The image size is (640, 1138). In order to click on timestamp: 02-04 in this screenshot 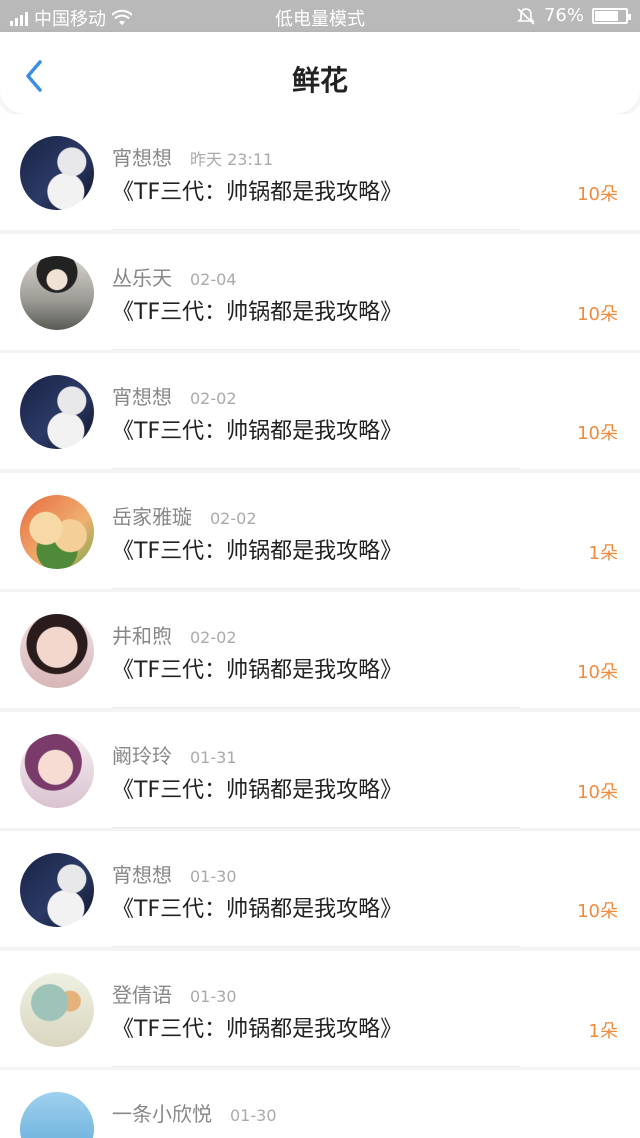, I will do `click(213, 279)`.